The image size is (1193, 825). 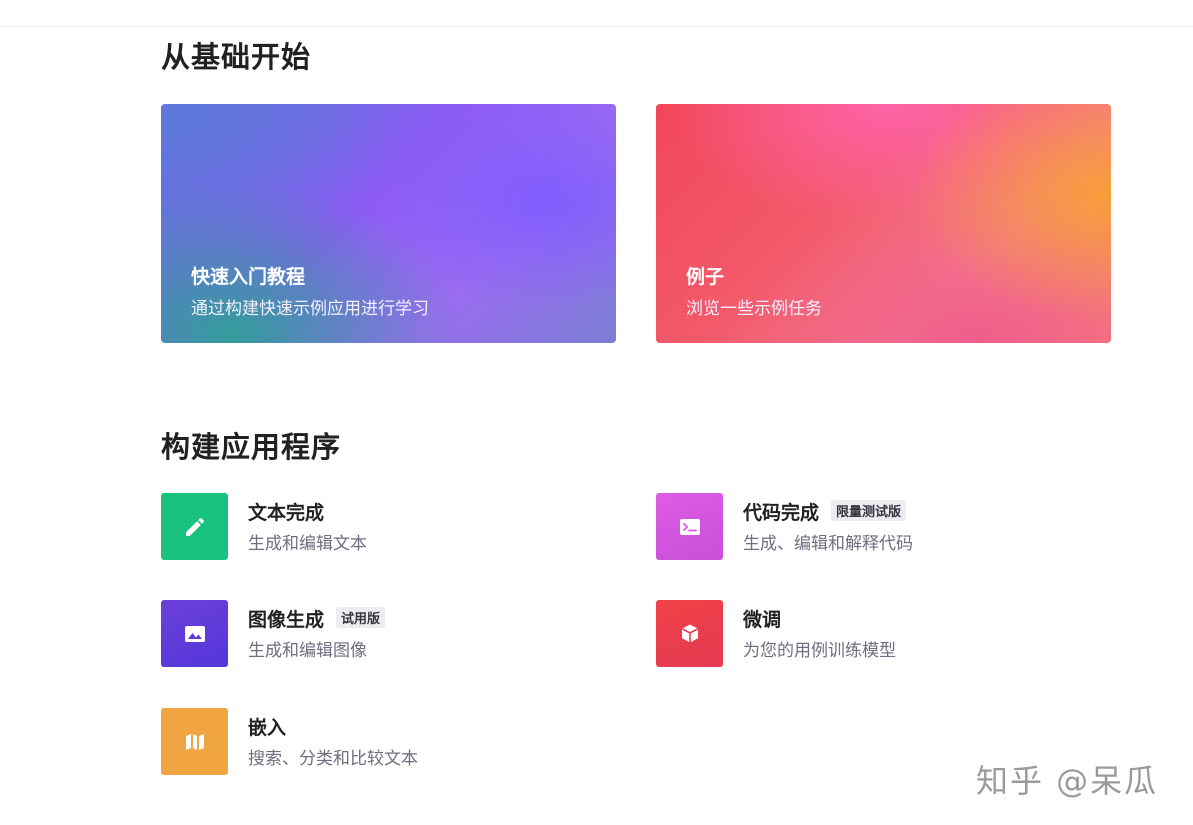 I want to click on top-bar, so click(x=596, y=13).